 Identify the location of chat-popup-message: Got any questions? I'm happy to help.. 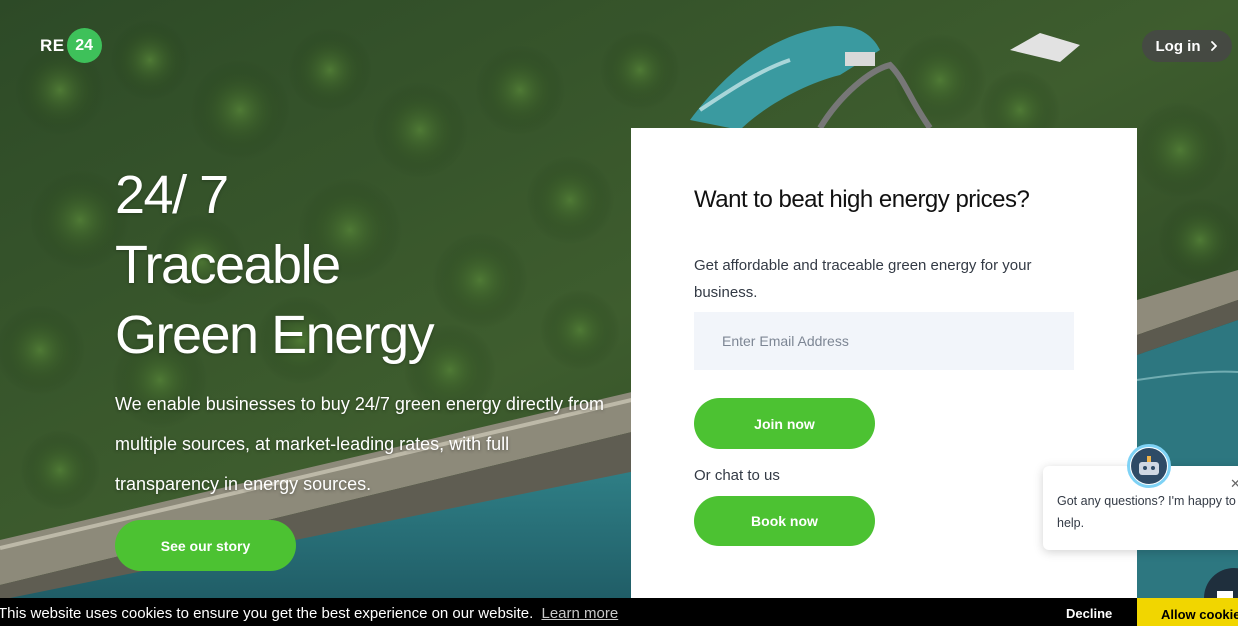
(1146, 512).